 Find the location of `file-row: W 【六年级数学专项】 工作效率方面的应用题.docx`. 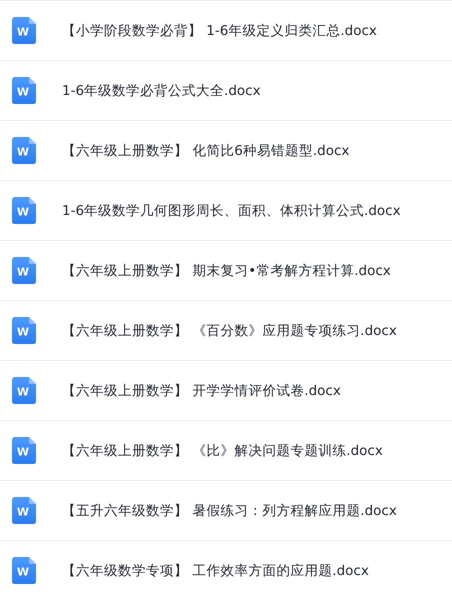

file-row: W 【六年级数学专项】 工作效率方面的应用题.docx is located at coordinates (226, 570).